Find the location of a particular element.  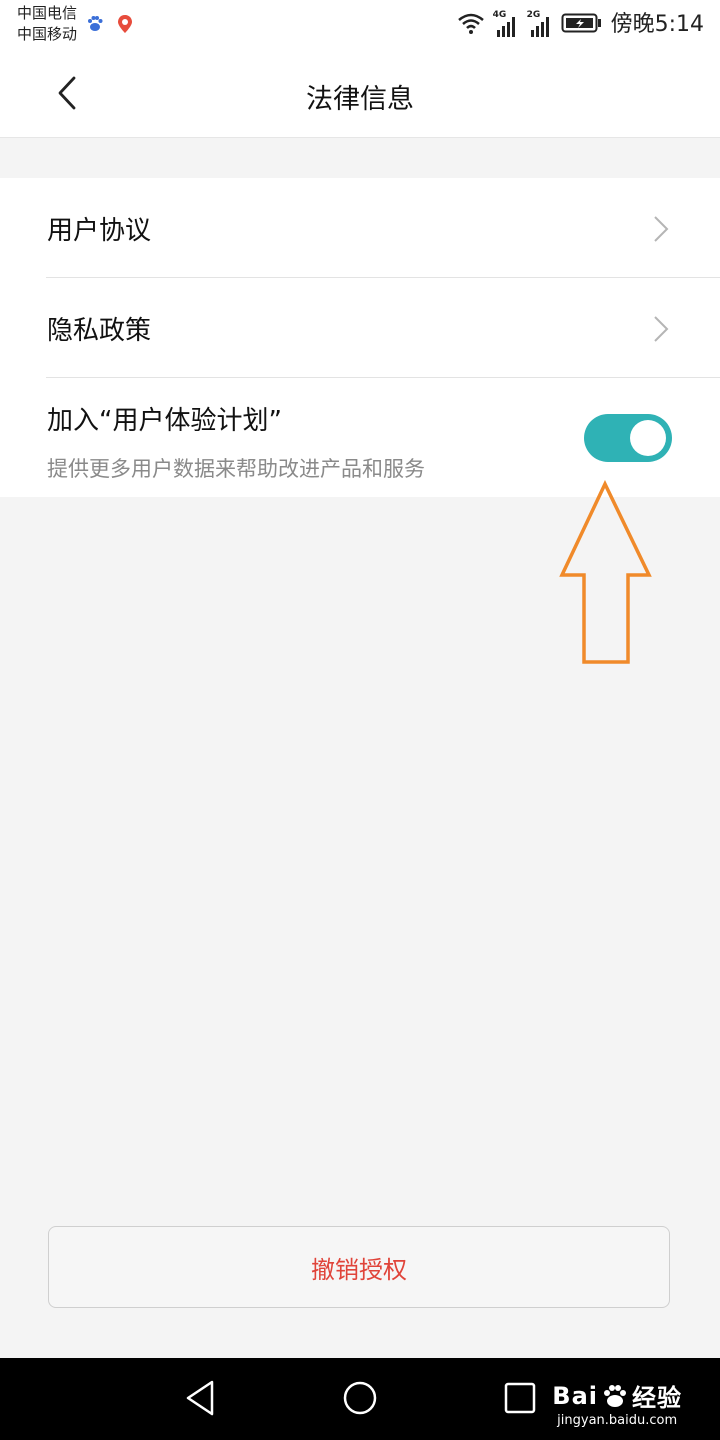

user-agreement-label: 用户协议 is located at coordinates (99, 231).